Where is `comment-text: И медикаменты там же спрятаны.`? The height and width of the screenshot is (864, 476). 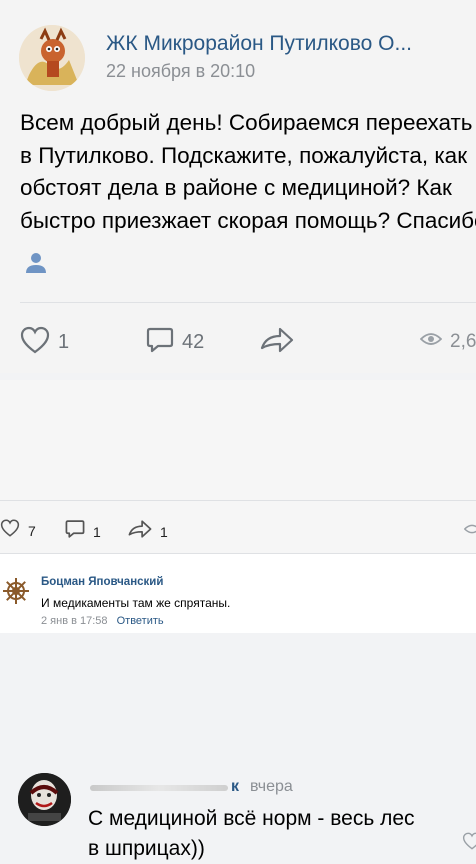
comment-text: И медикаменты там же спрятаны. is located at coordinates (136, 603).